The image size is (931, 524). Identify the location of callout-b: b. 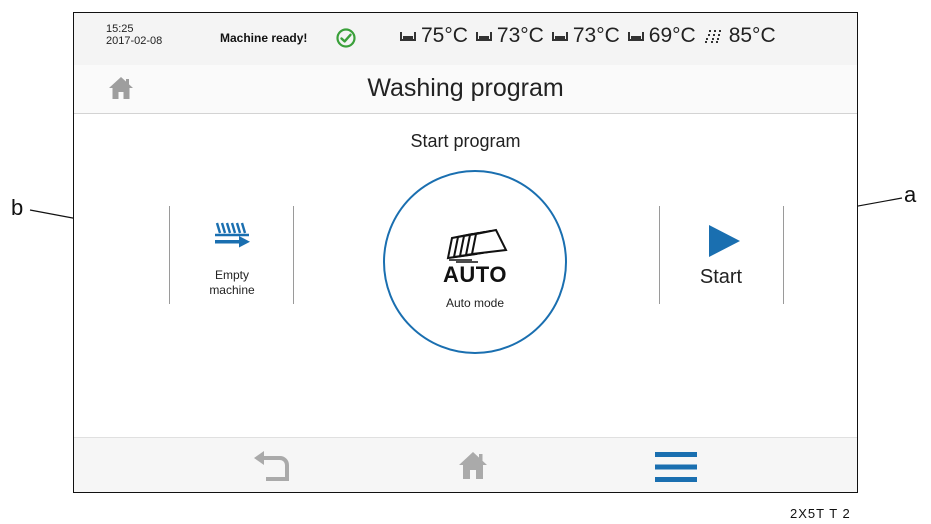
(17, 207).